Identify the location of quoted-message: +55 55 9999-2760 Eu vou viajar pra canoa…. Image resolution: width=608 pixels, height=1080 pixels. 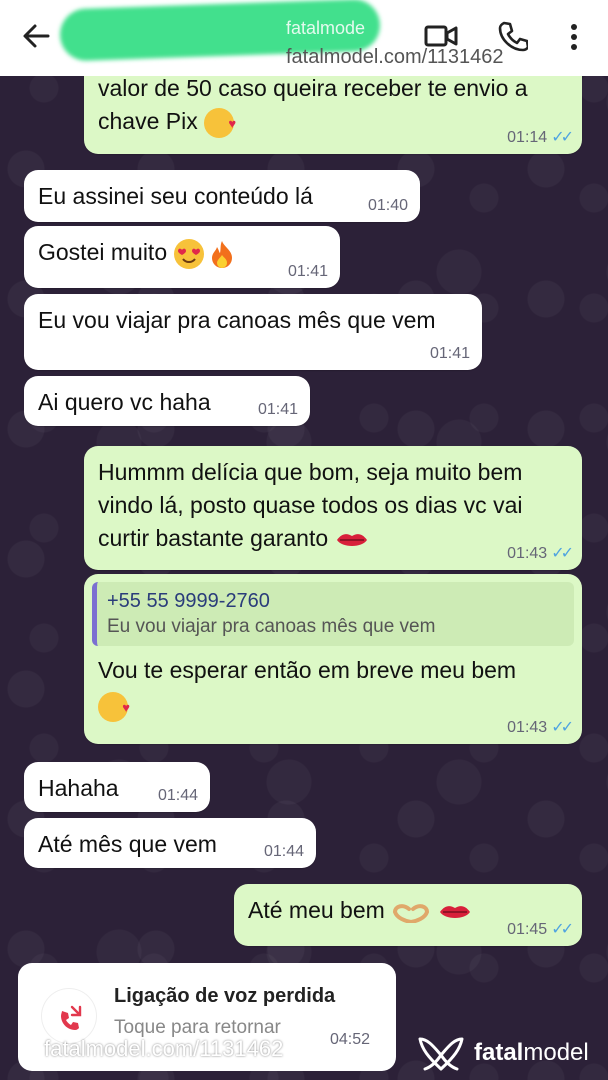
(333, 614).